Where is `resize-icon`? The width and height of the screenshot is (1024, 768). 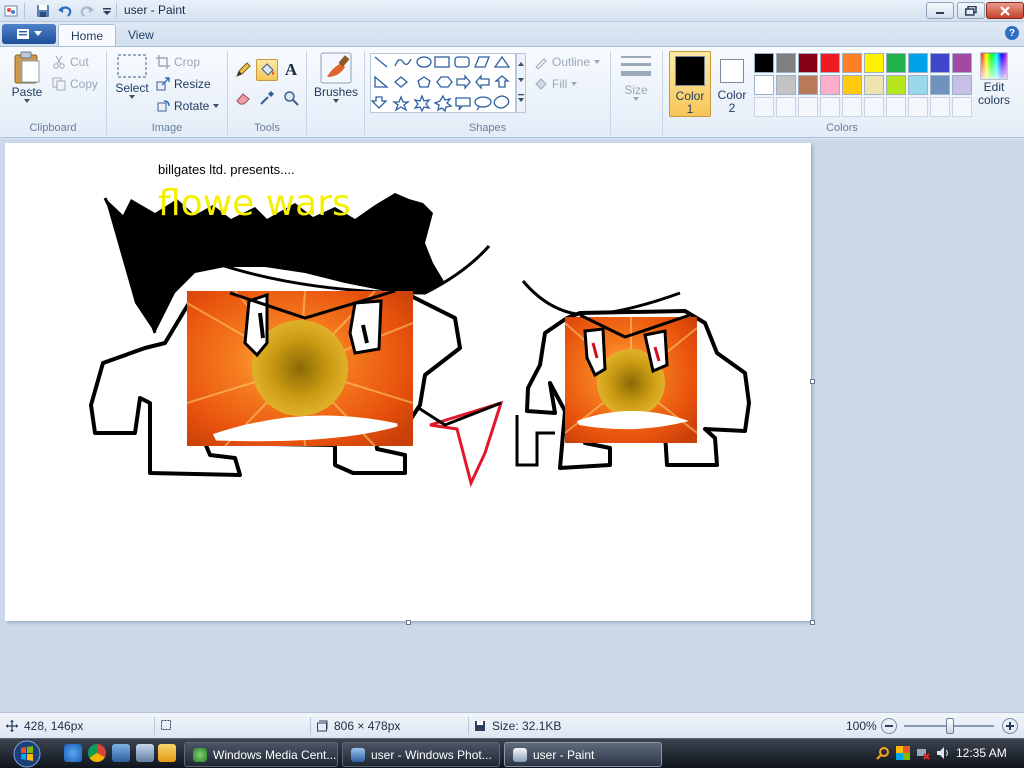 resize-icon is located at coordinates (163, 84).